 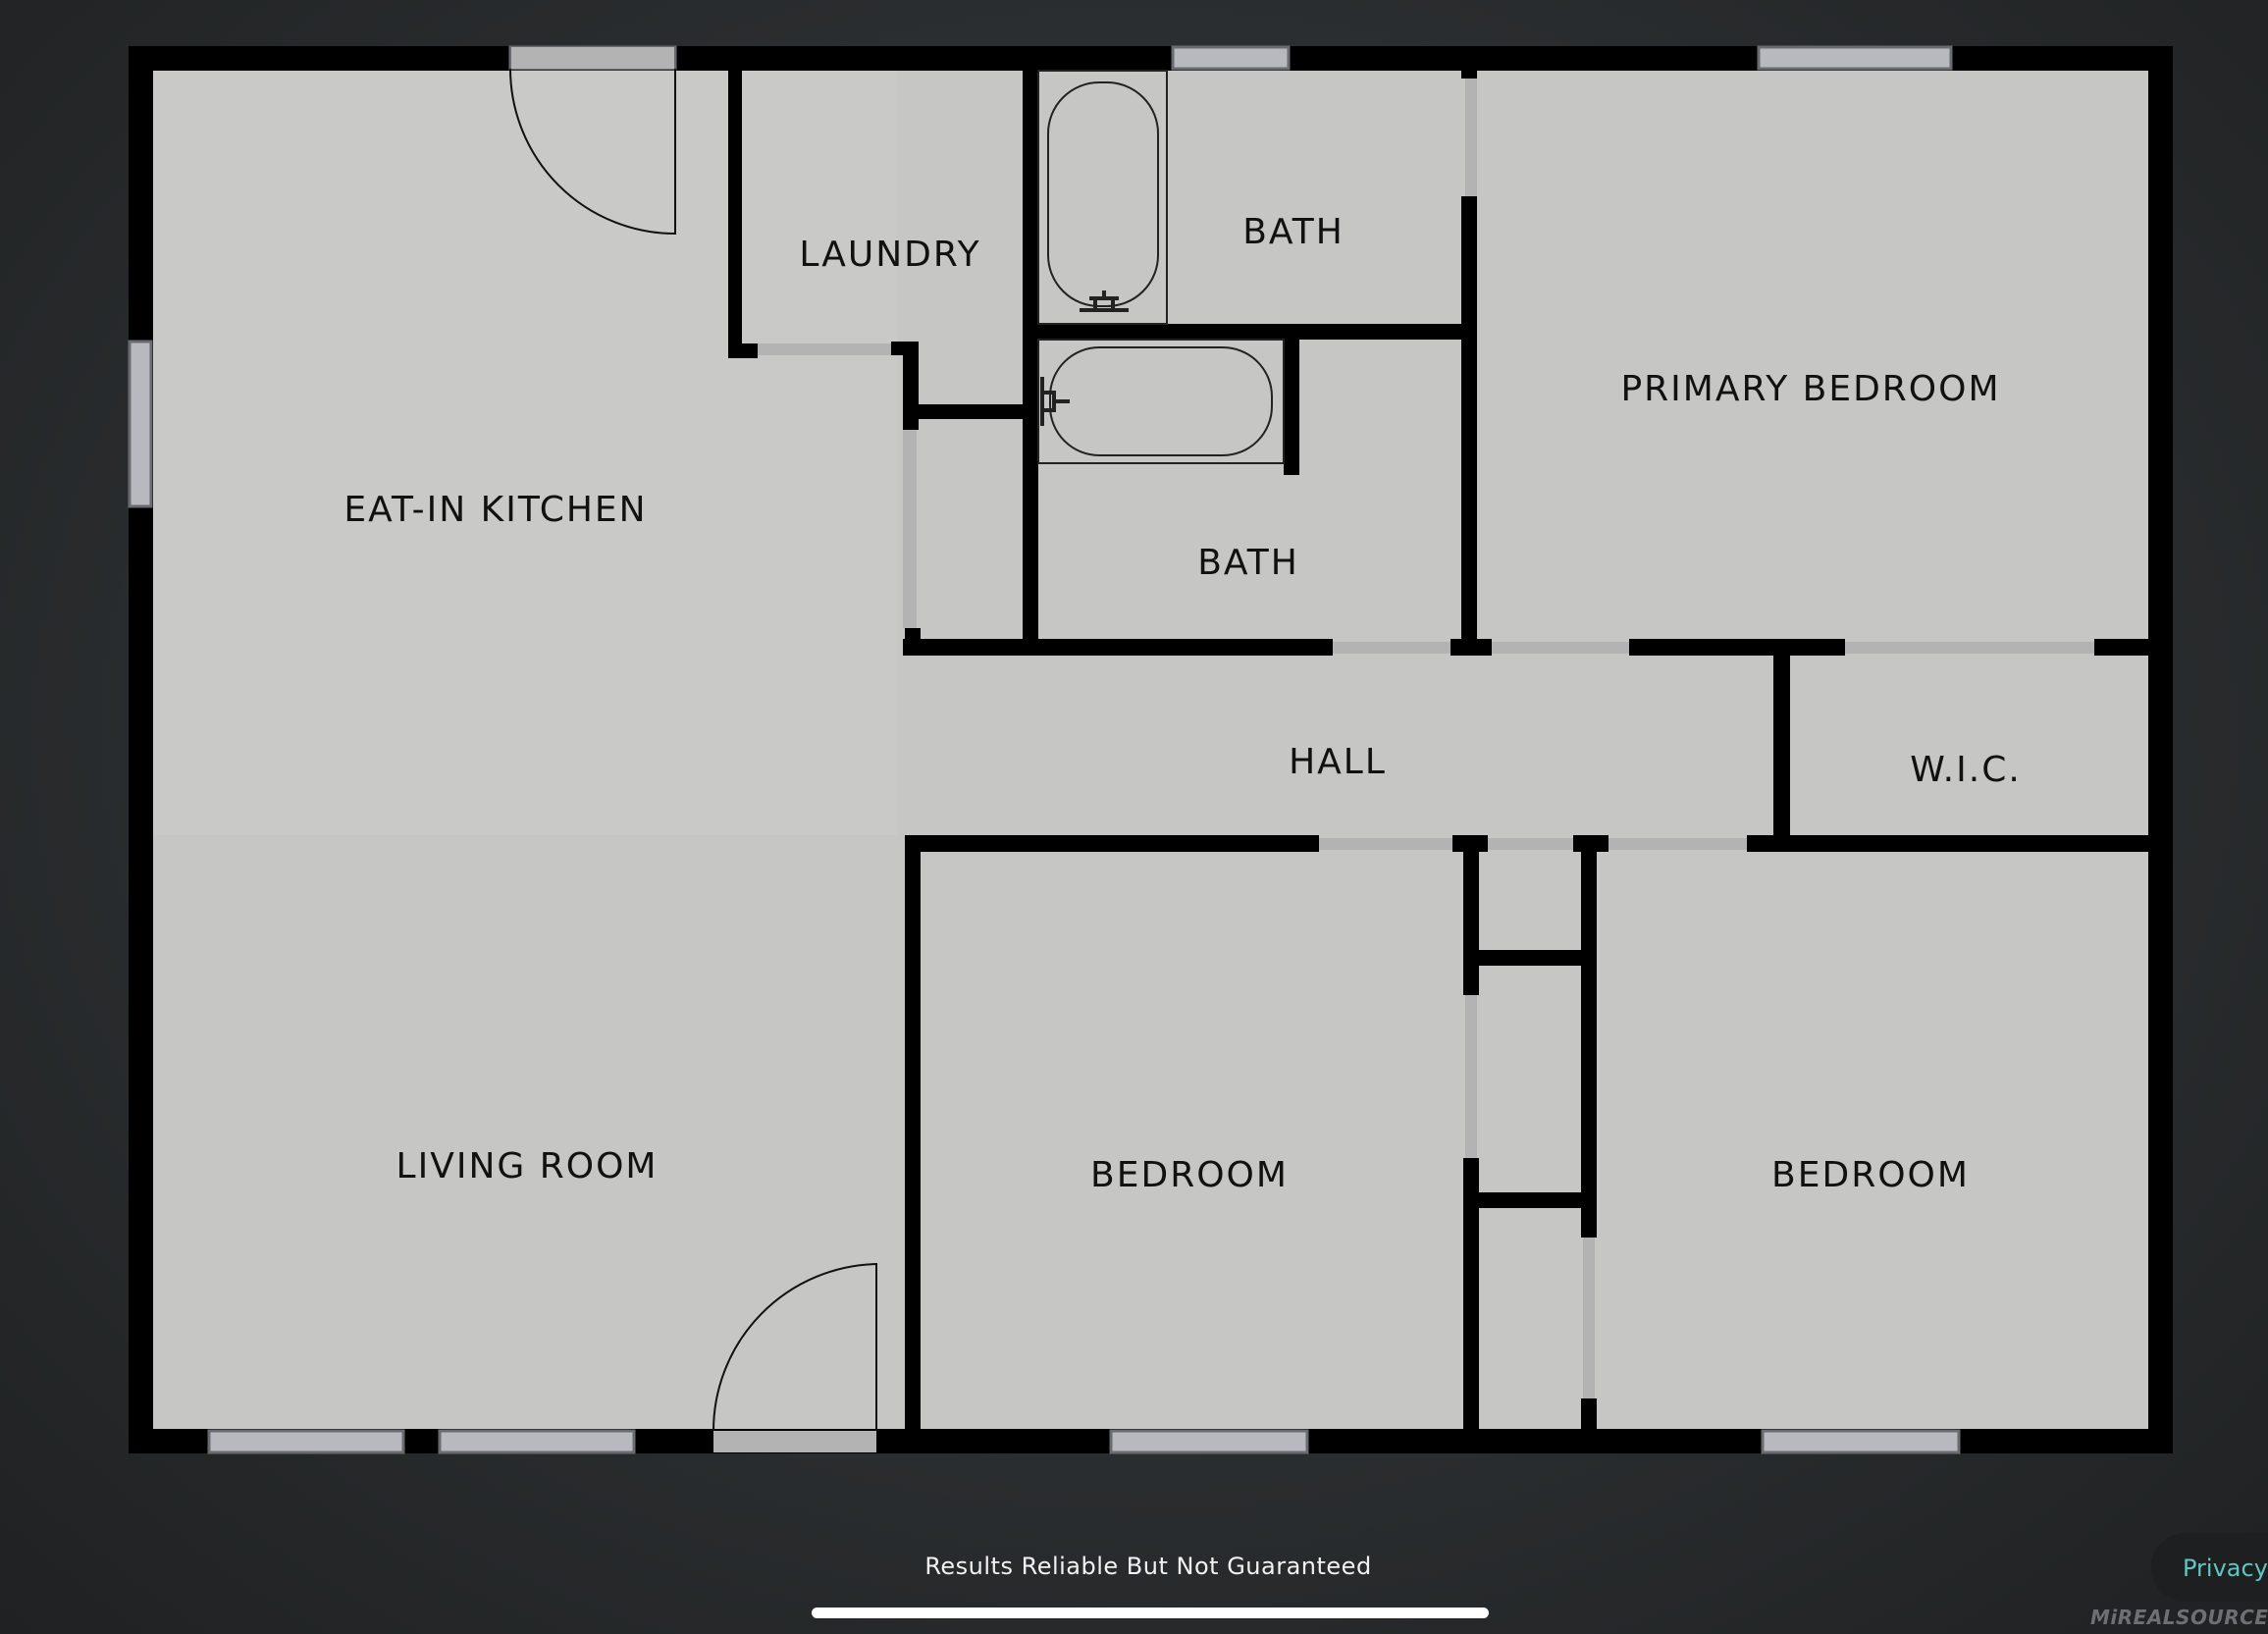 I want to click on room-label-wic: W.I.C., so click(x=1966, y=770).